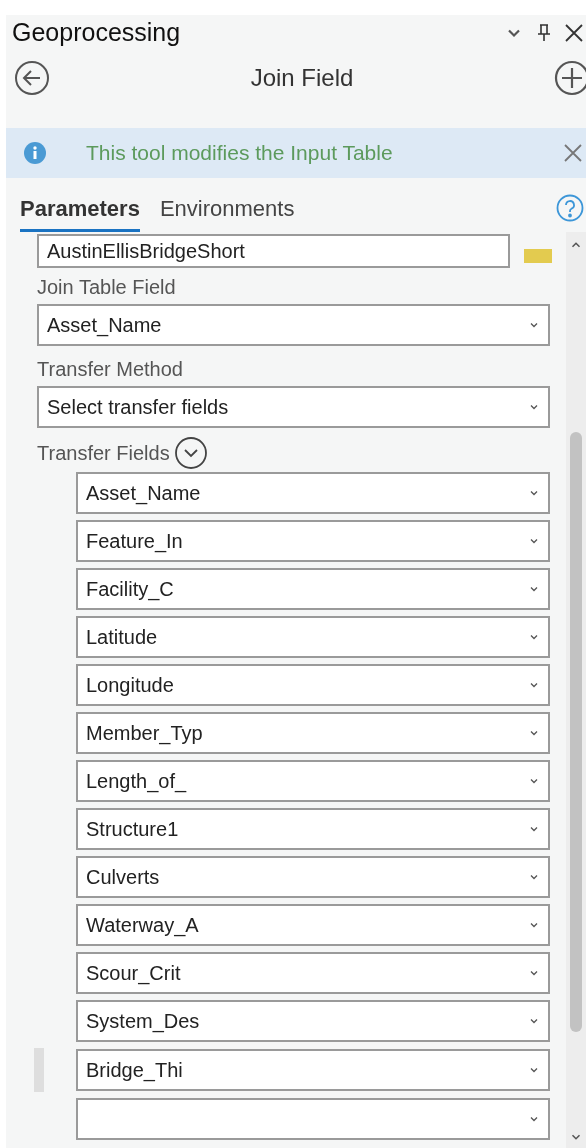 Image resolution: width=586 pixels, height=1148 pixels. I want to click on add-icon, so click(570, 78).